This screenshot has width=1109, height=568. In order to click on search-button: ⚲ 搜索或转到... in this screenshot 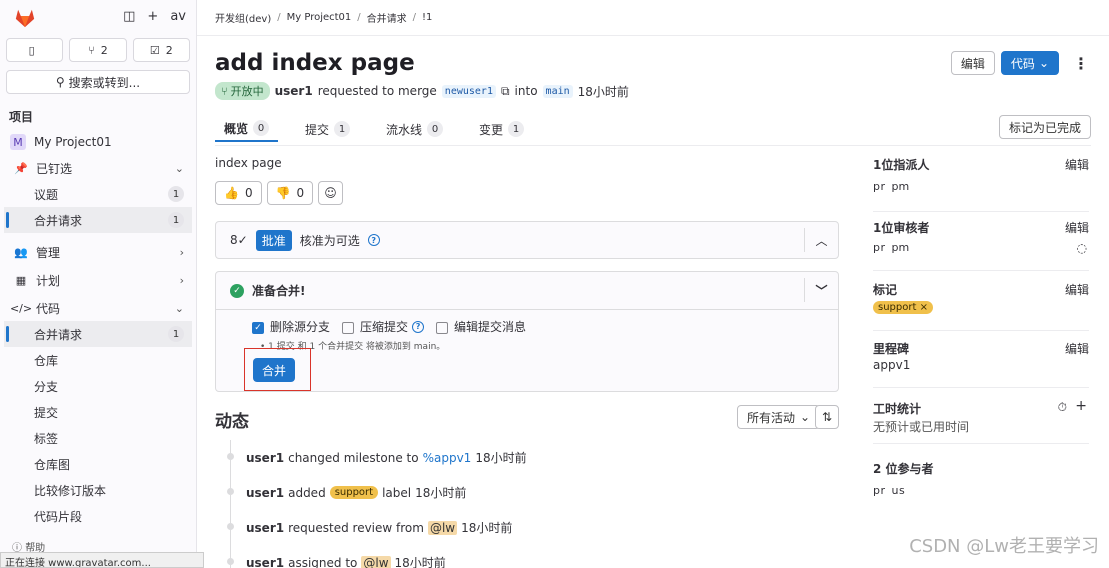, I will do `click(98, 82)`.